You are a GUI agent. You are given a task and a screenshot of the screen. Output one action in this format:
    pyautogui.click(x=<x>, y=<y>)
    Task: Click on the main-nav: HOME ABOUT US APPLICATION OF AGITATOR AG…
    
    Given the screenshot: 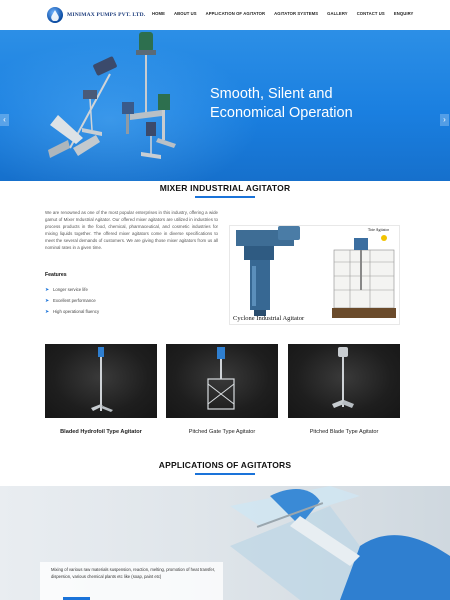 What is the action you would take?
    pyautogui.click(x=287, y=13)
    